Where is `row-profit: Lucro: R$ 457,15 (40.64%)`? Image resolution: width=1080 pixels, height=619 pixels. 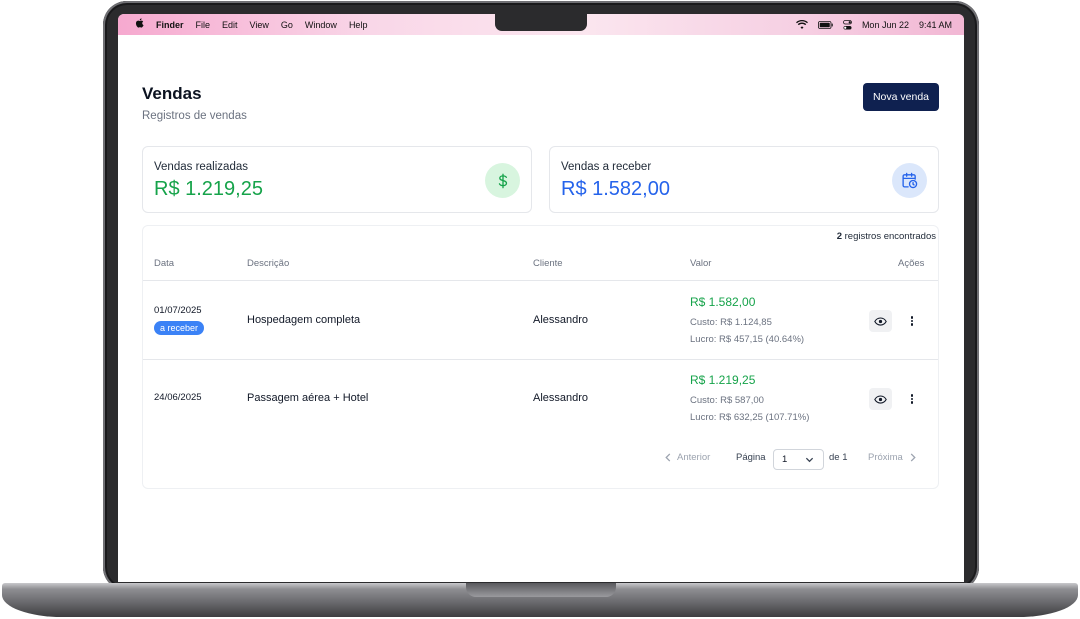 row-profit: Lucro: R$ 457,15 (40.64%) is located at coordinates (747, 339).